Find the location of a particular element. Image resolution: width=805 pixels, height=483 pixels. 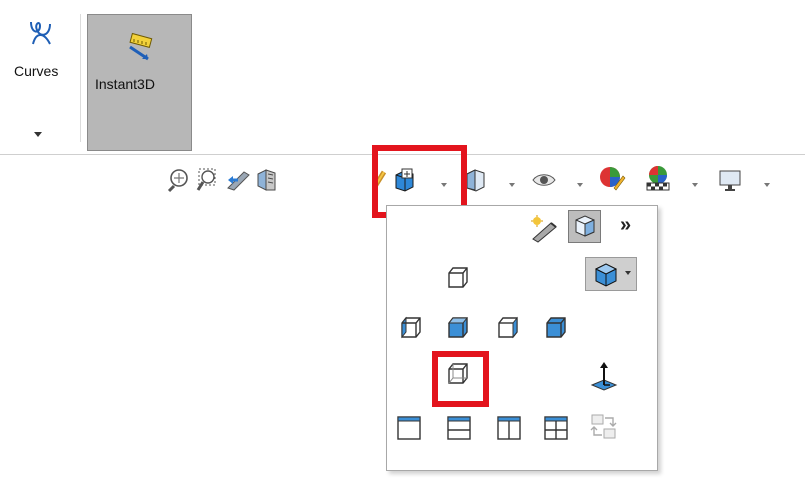

four-view-icon is located at coordinates (556, 428).